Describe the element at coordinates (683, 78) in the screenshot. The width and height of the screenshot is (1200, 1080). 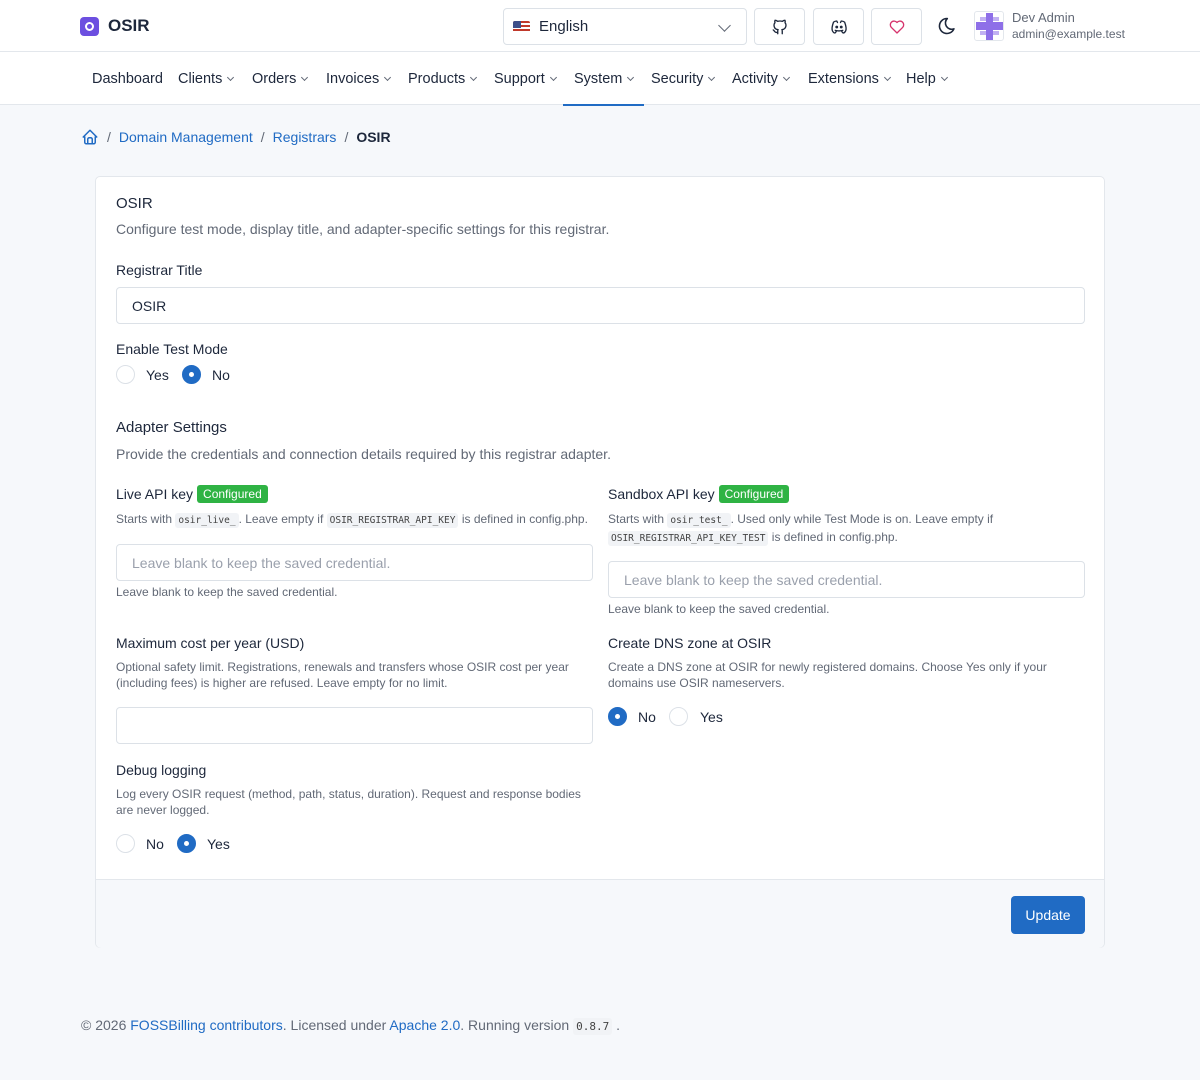
I see `nav-item-security: Security` at that location.